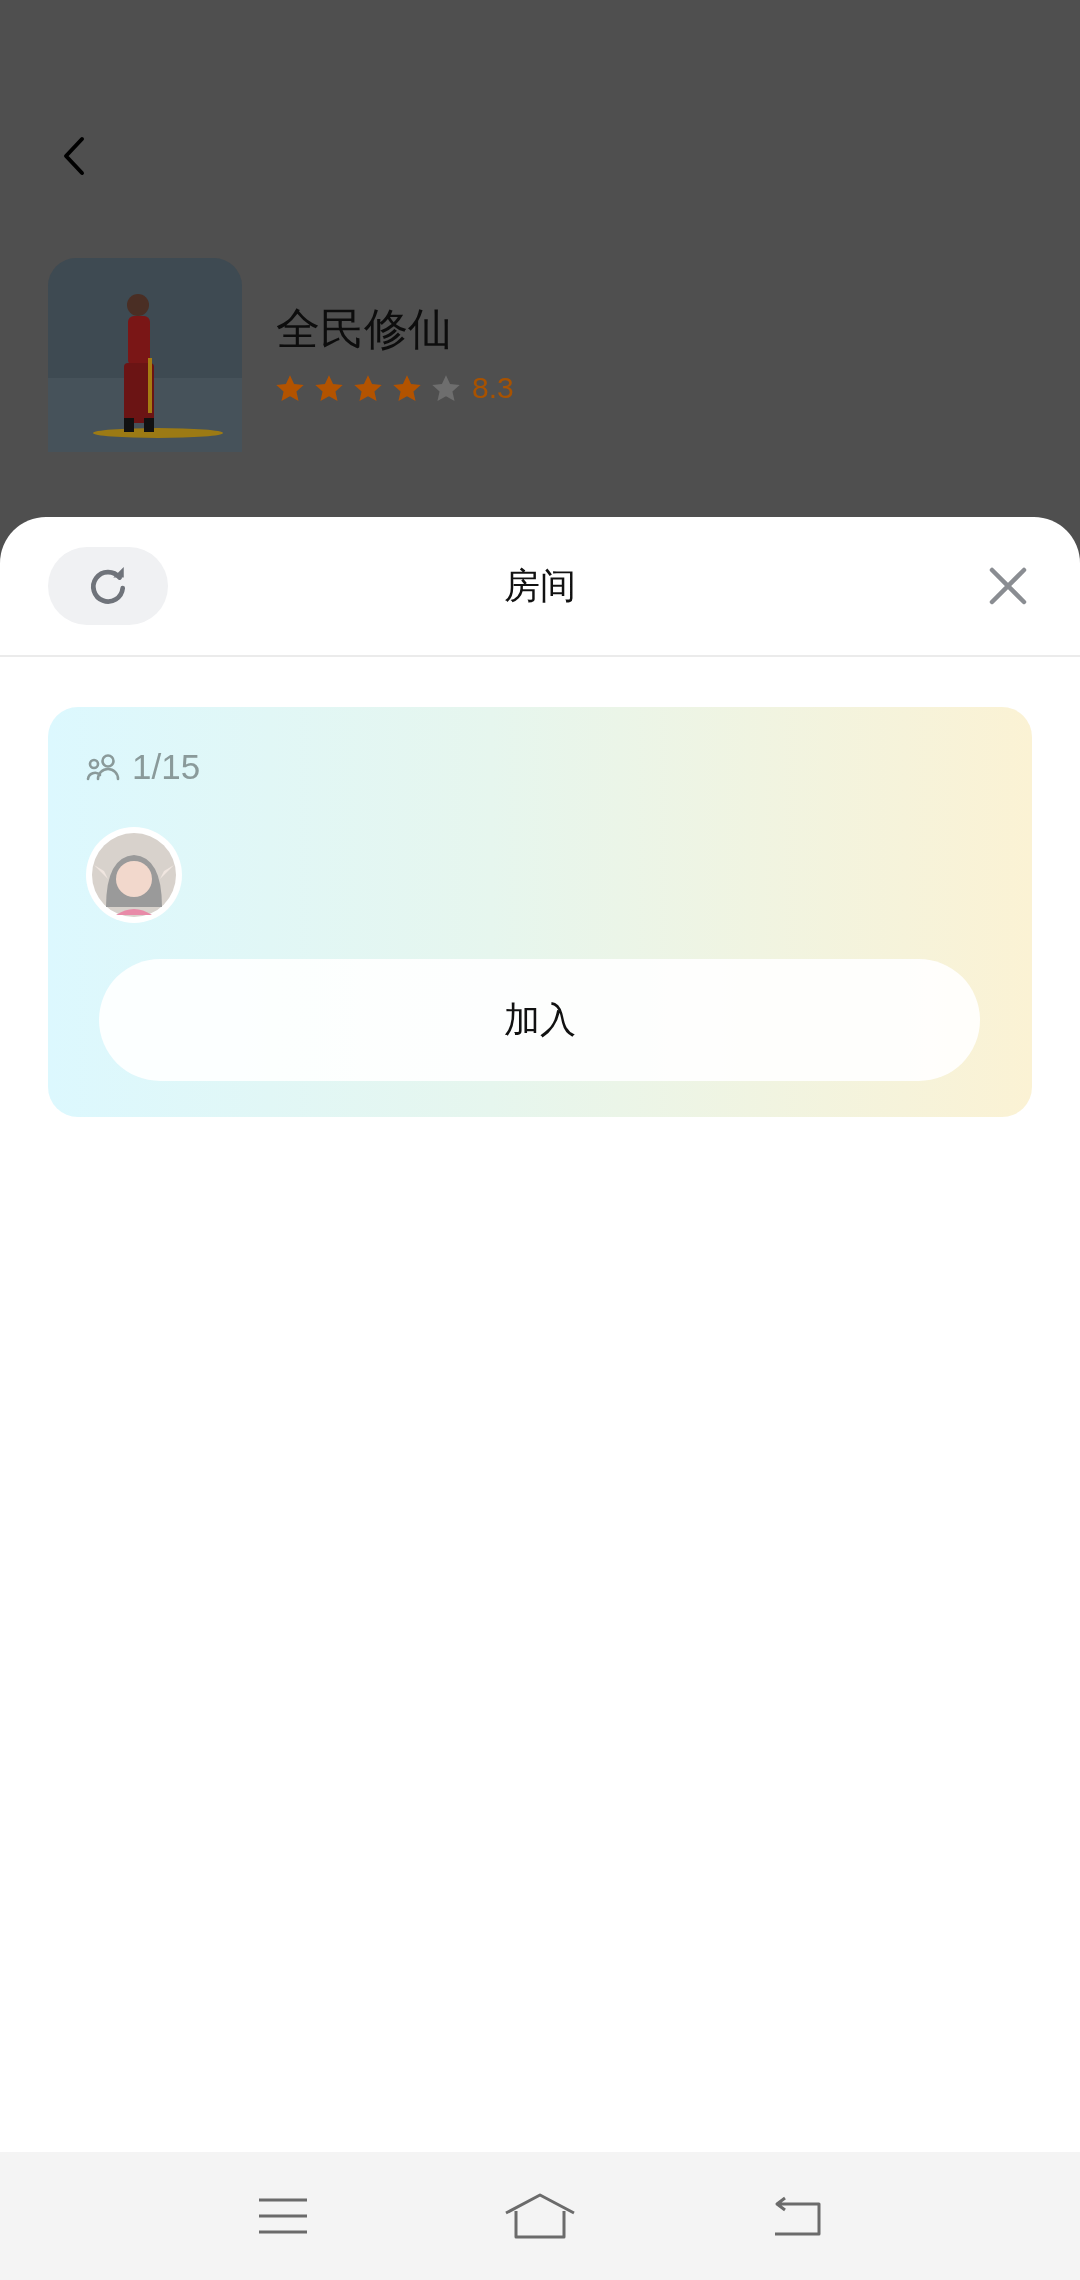 The height and width of the screenshot is (2280, 1080). Describe the element at coordinates (74, 156) in the screenshot. I see `back-icon` at that location.